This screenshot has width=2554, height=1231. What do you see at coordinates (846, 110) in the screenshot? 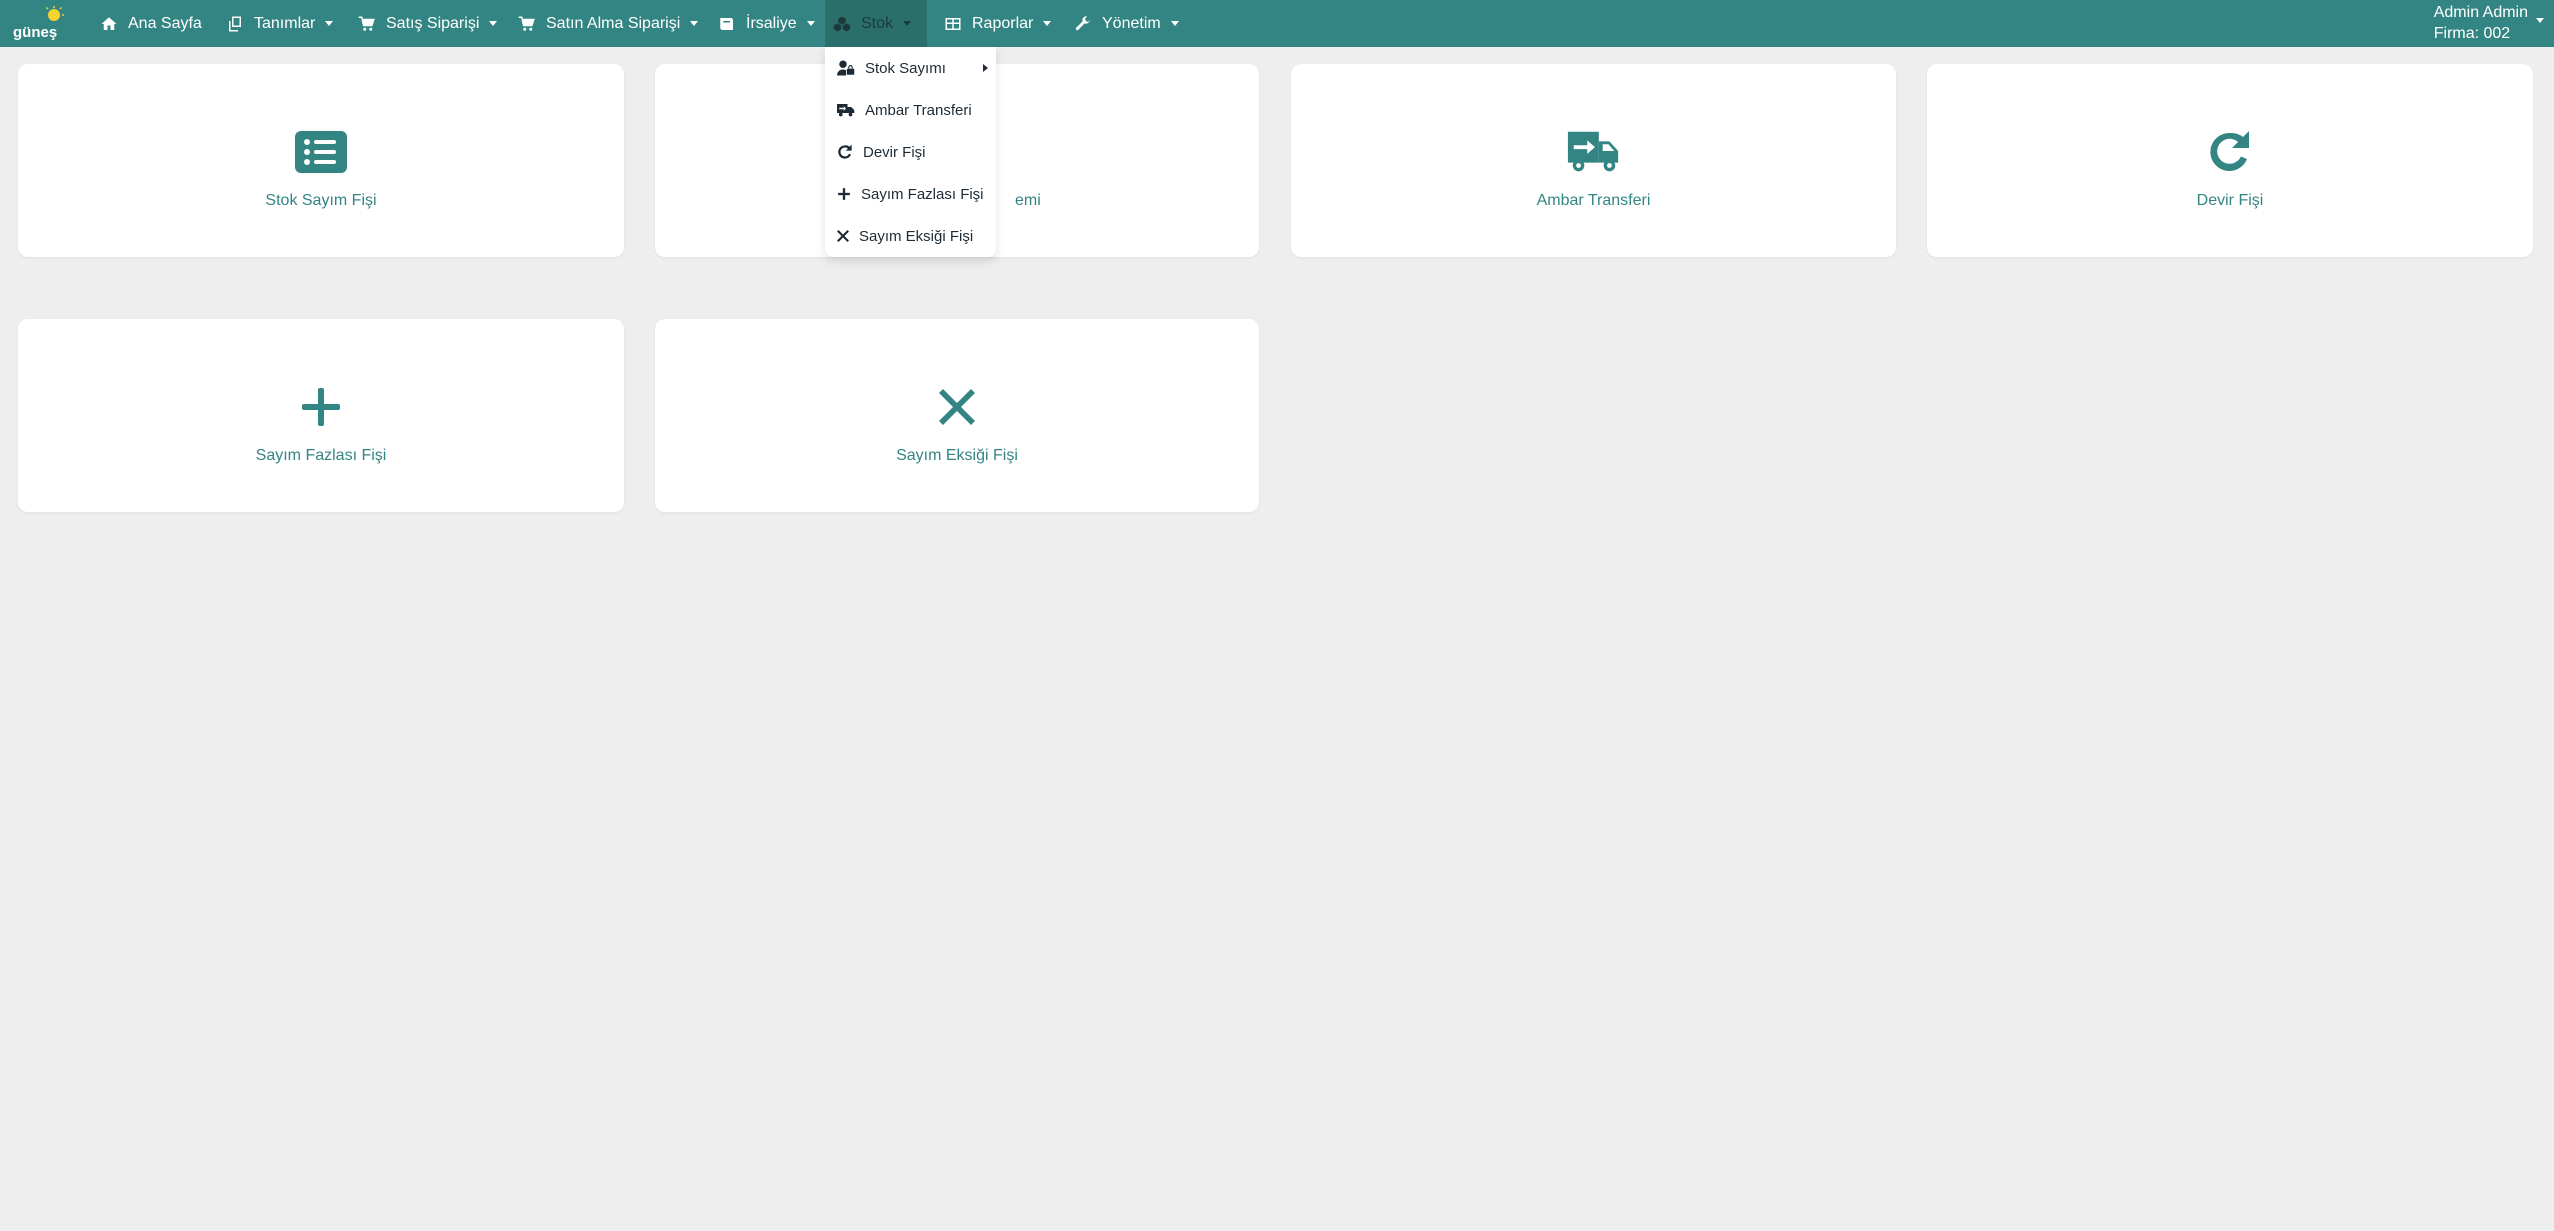
I see `truck-icon` at bounding box center [846, 110].